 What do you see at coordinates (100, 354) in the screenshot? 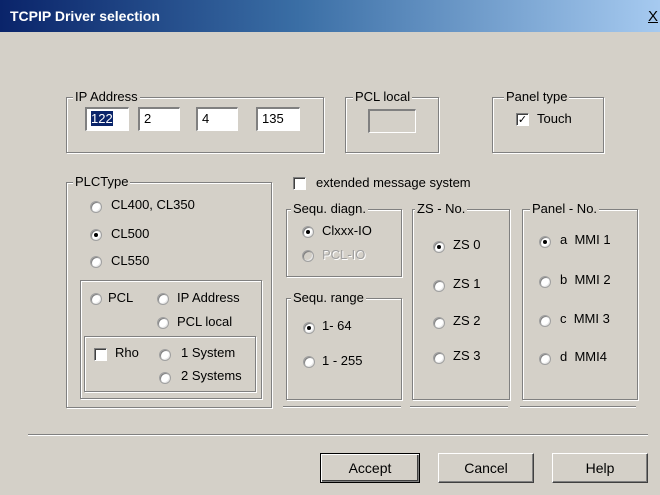
I see `rho-checkbox` at bounding box center [100, 354].